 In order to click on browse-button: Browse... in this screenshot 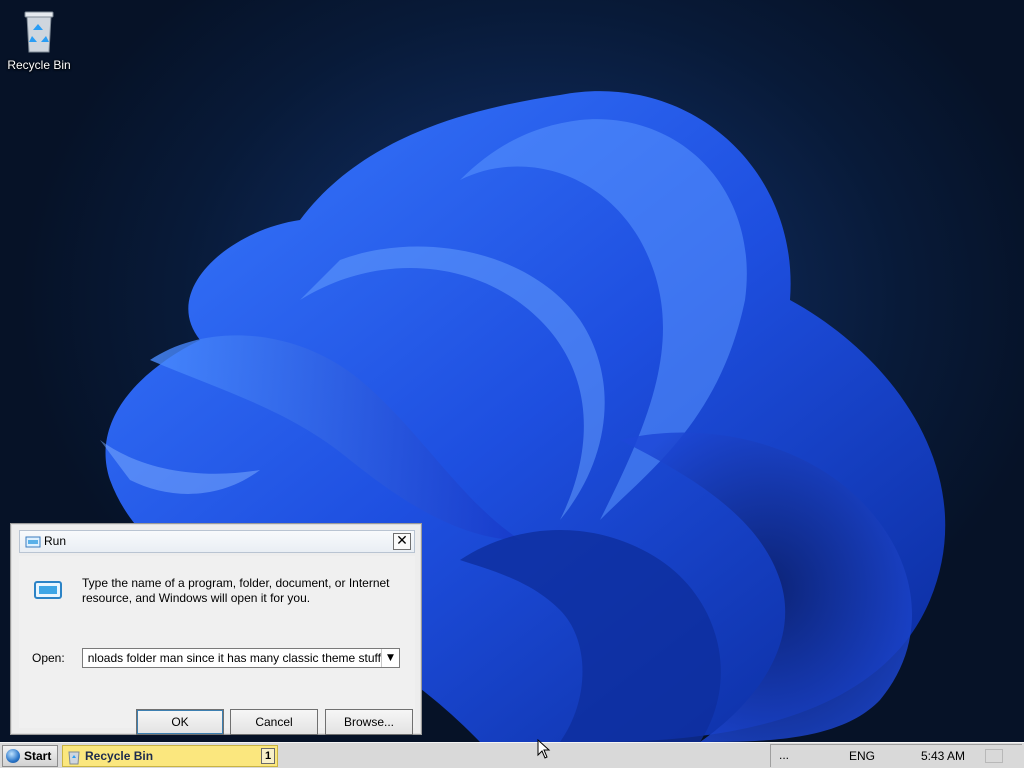, I will do `click(369, 722)`.